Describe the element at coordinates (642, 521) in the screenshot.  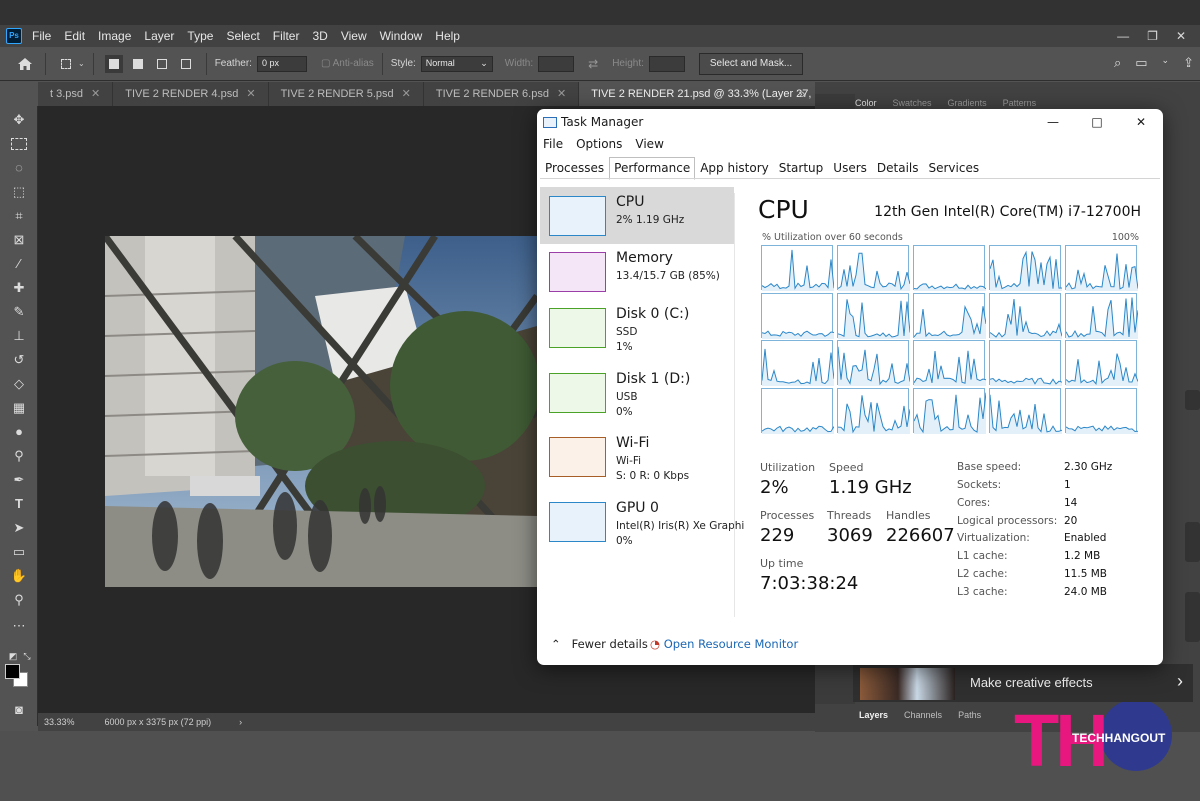
I see `resource-gpu: GPU 0 Intel(R) Iris(R) Xe Graphi 0%` at that location.